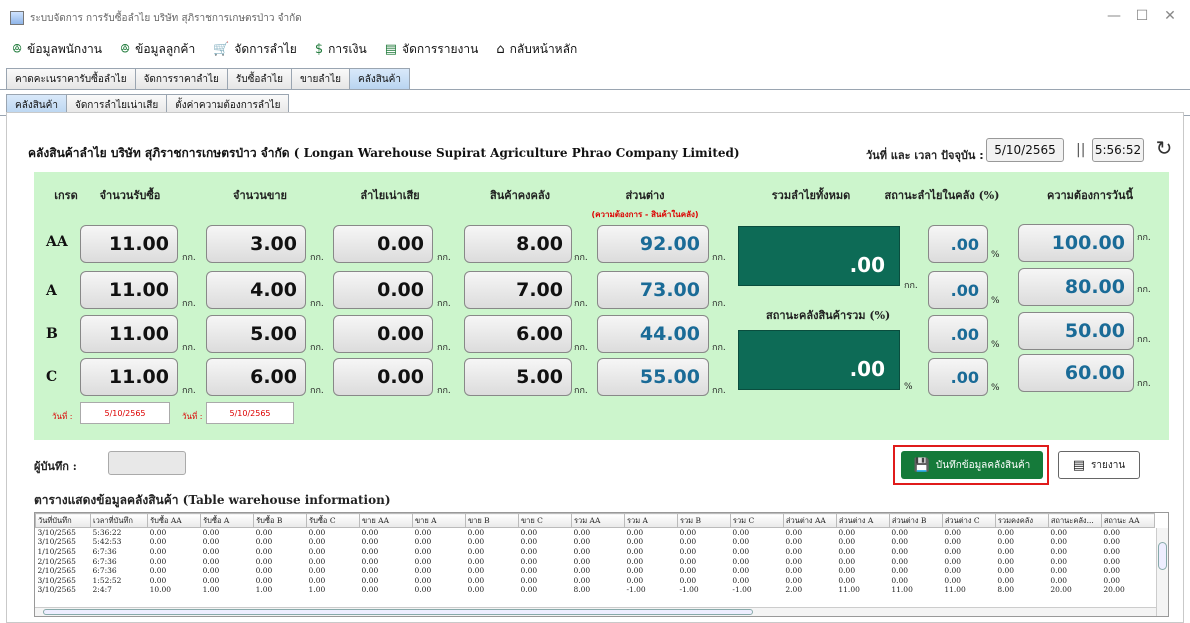 The height and width of the screenshot is (623, 1190). I want to click on table-header-cell: ขาย B, so click(492, 520).